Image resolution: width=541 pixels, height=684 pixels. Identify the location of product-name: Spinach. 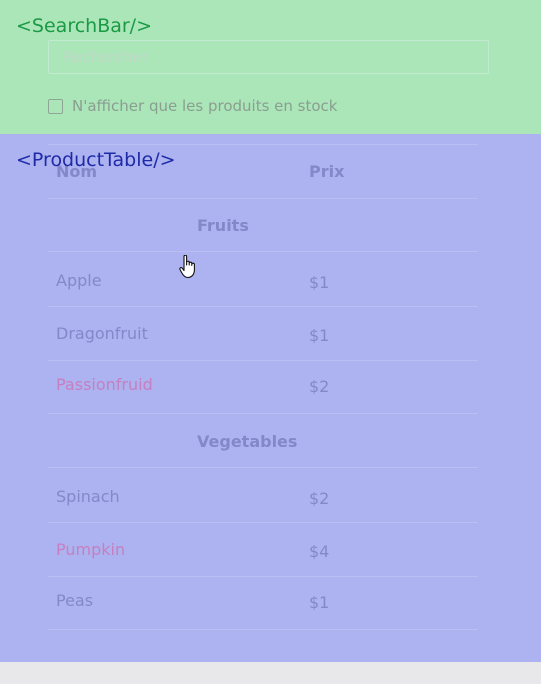
(88, 496).